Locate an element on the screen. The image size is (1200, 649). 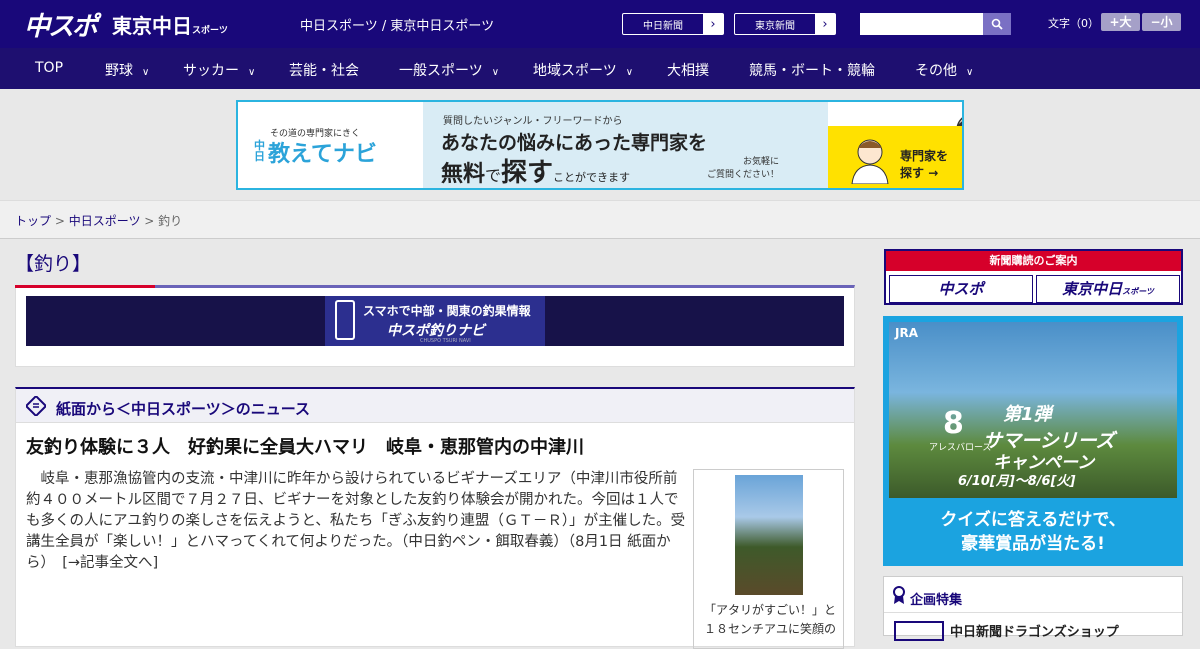
breadcrumb-bar: トップ > 中日スポーツ > 釣り is located at coordinates (600, 219).